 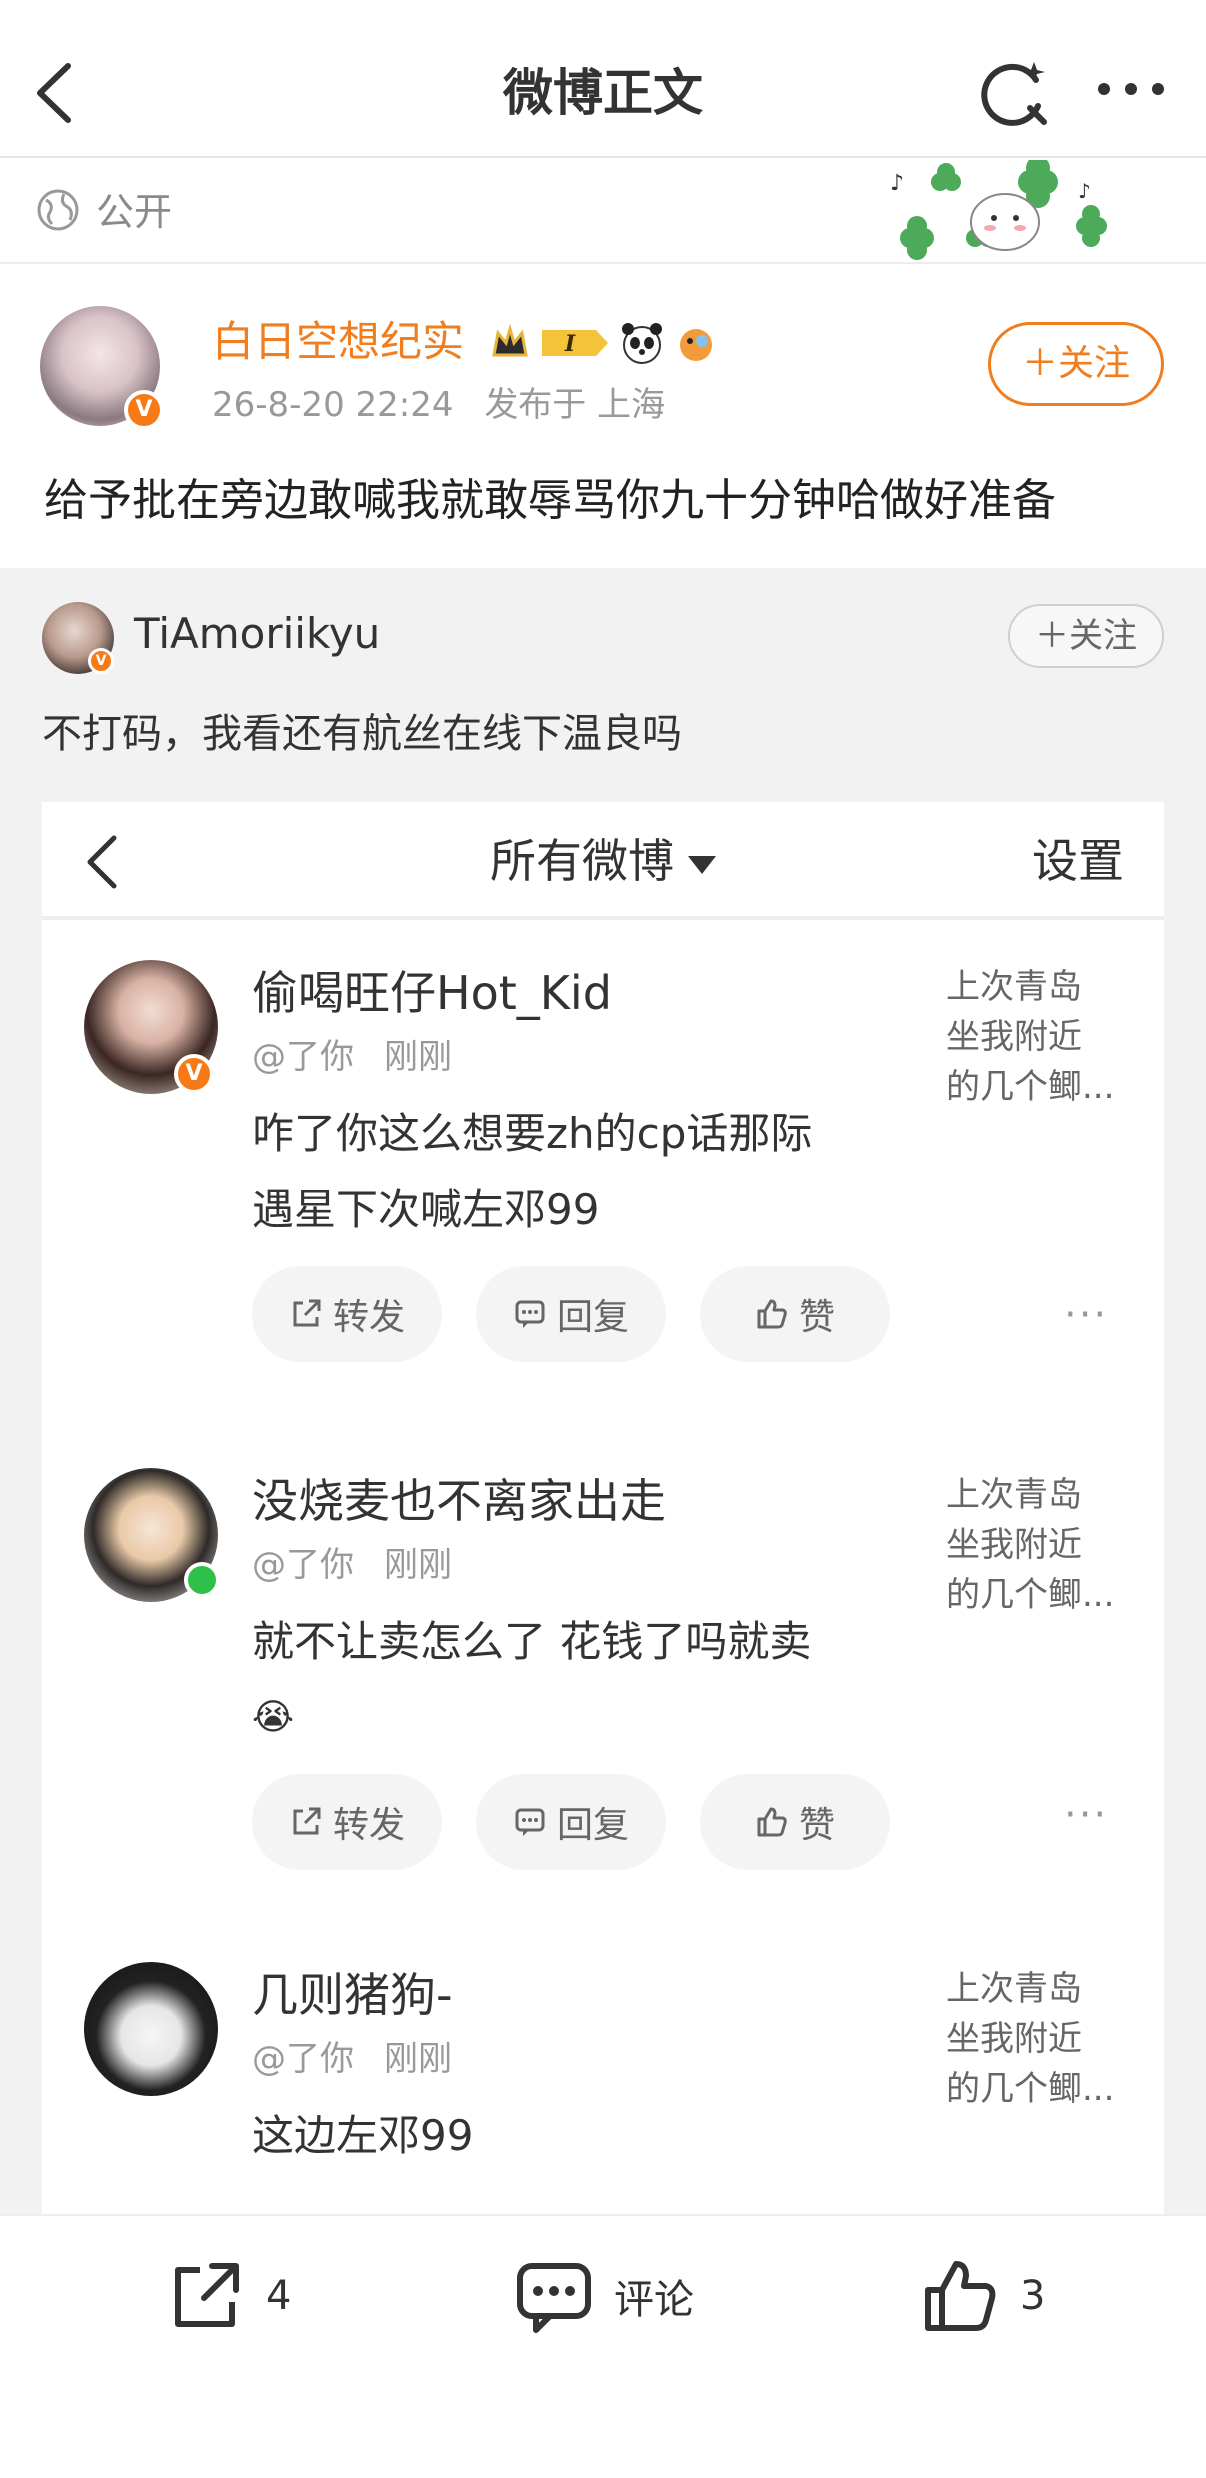 I want to click on clover-sticker-decoration: ♪ ♪, so click(x=998, y=210).